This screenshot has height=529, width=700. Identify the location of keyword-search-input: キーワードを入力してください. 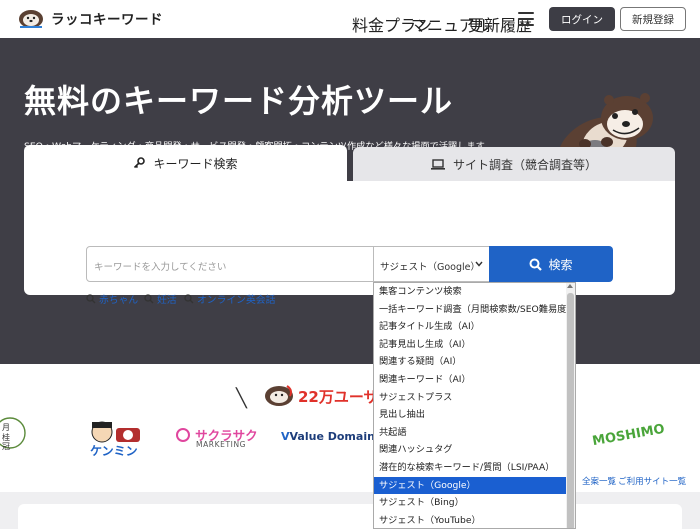
(230, 264).